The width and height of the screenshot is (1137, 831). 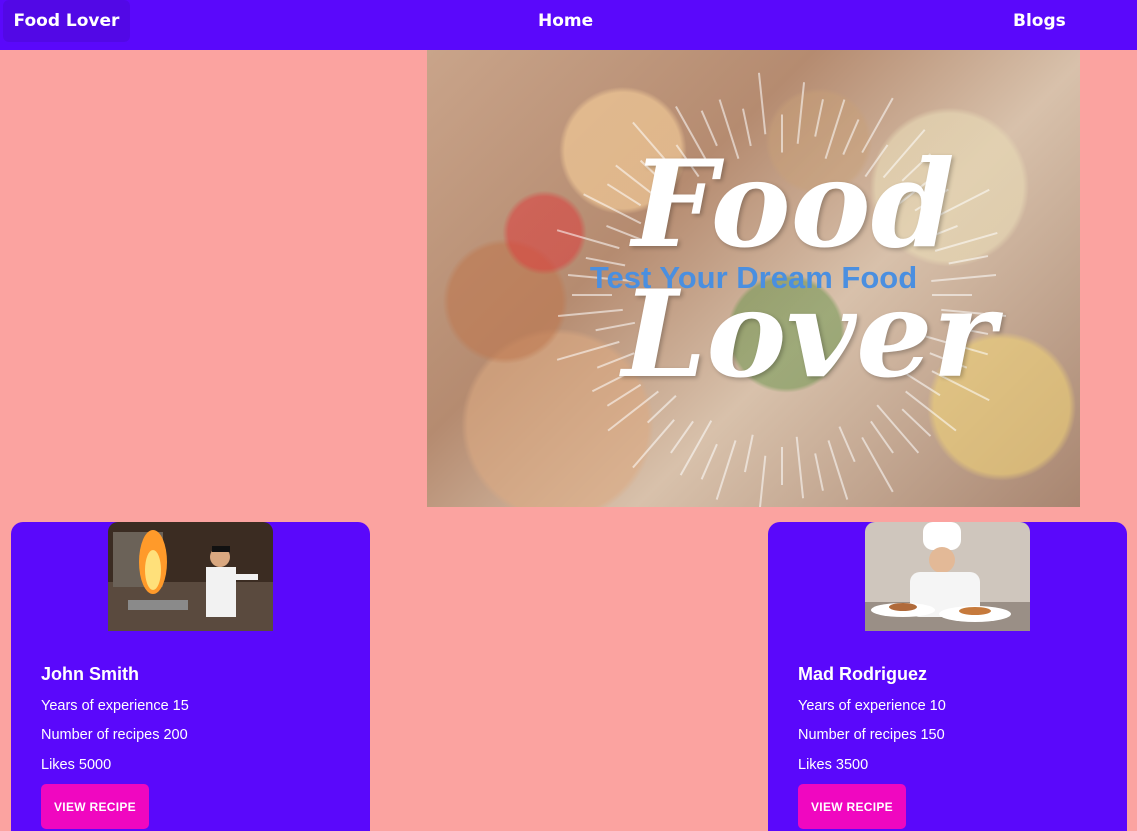 What do you see at coordinates (833, 765) in the screenshot?
I see `chef-likes: Likes 3500` at bounding box center [833, 765].